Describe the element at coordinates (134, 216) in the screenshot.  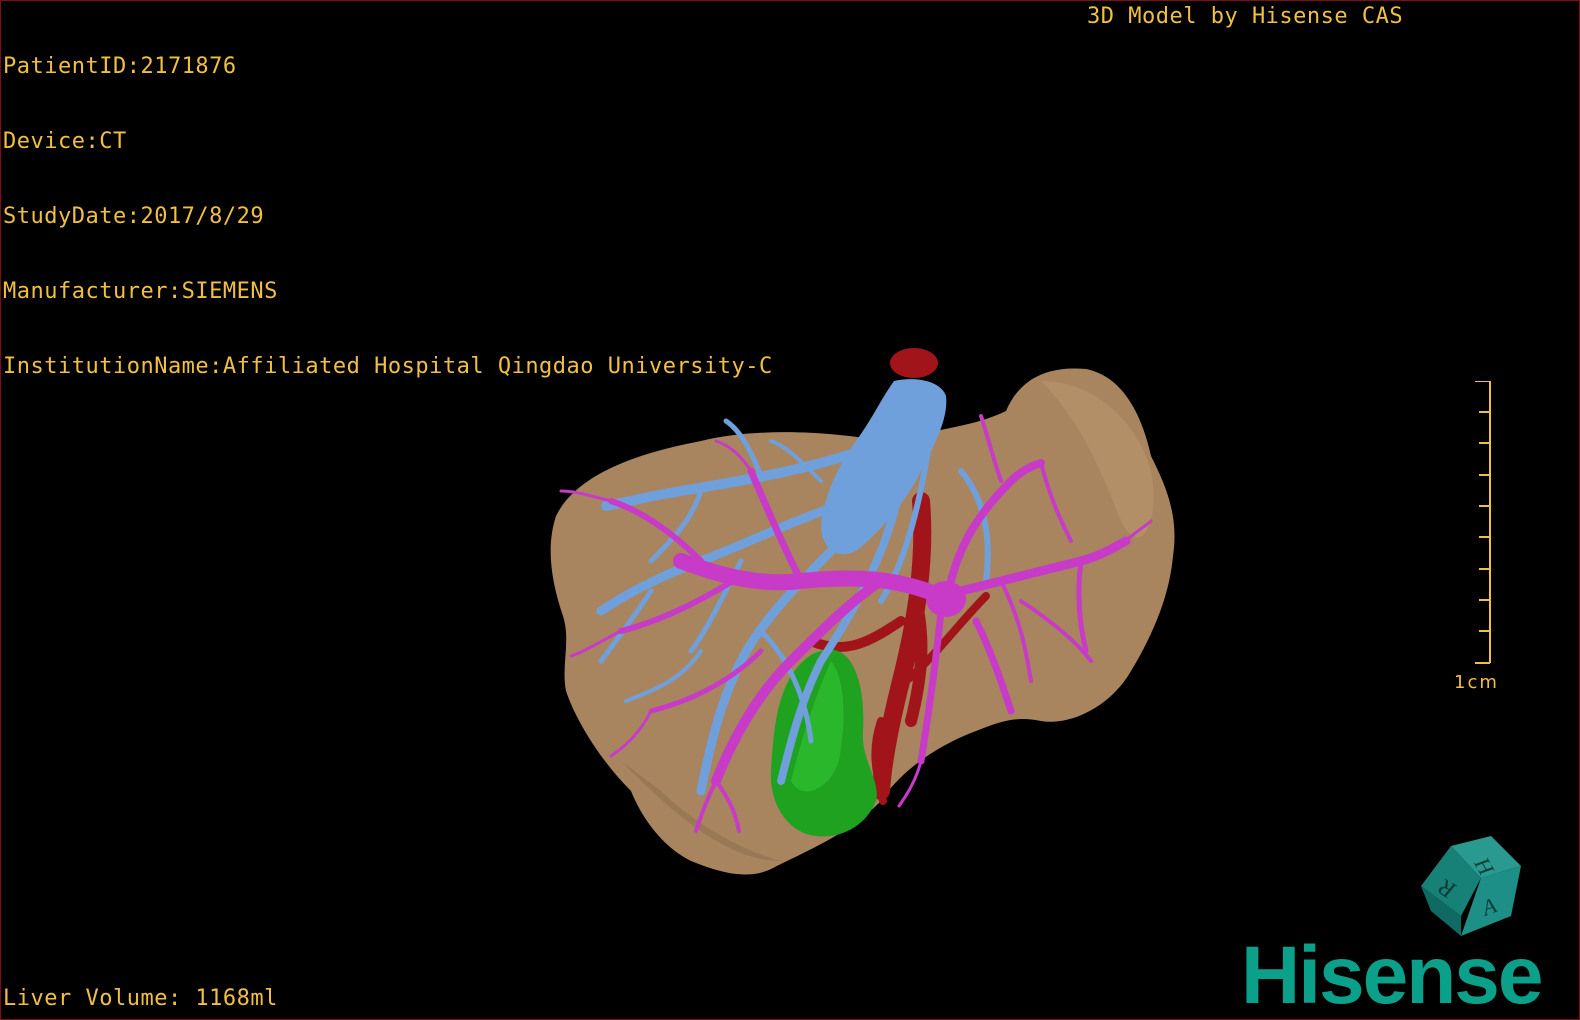
I see `study-date-text: StudyDate:2017/8/29` at that location.